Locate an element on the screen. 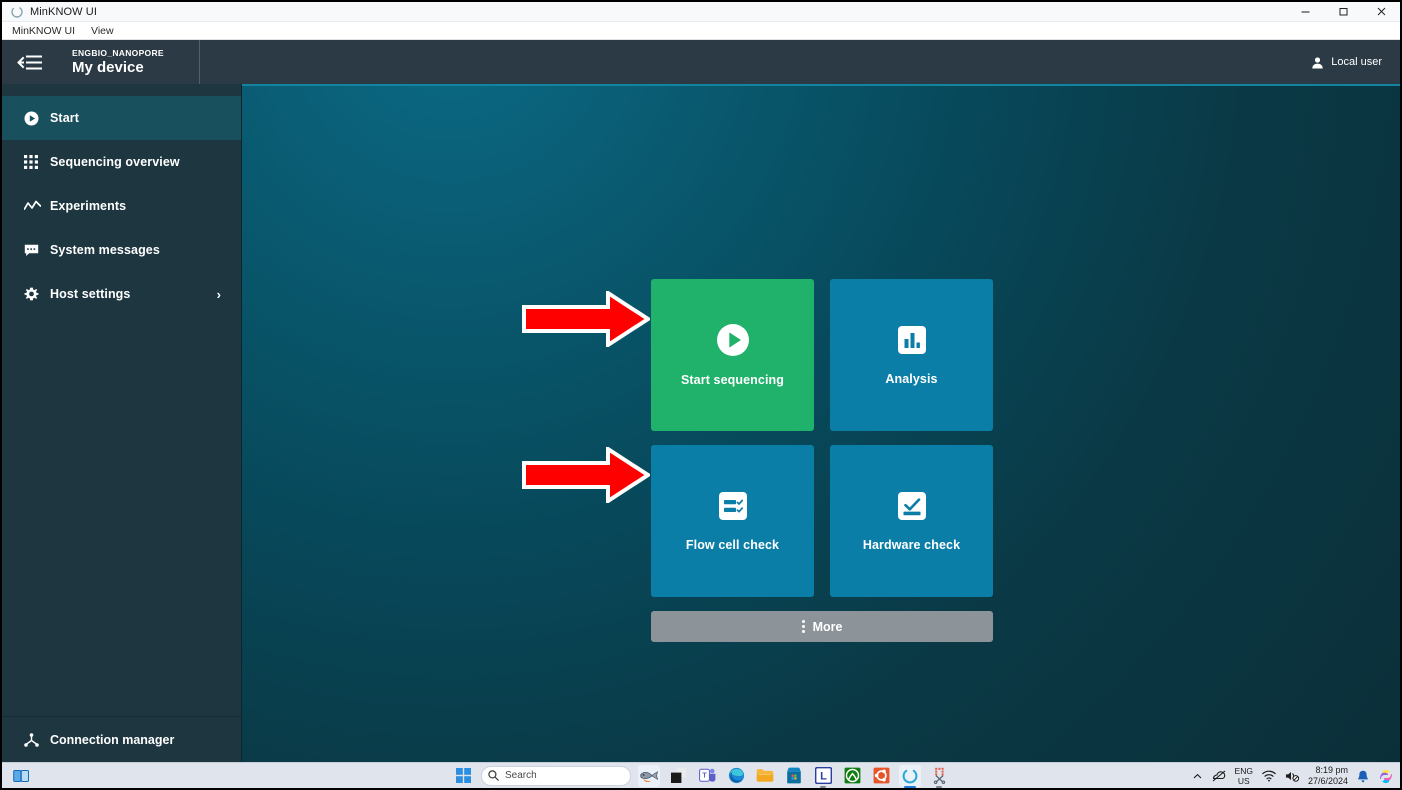 The height and width of the screenshot is (790, 1402). tray-date: 27/6/2024 is located at coordinates (1327, 781).